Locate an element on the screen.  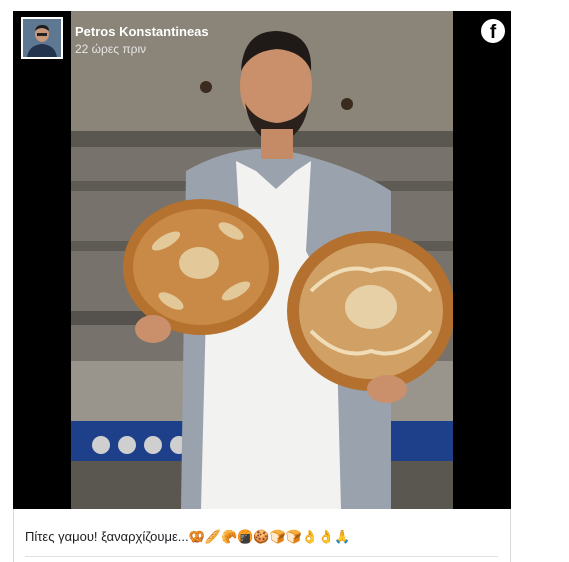
facebook-icon: f is located at coordinates (493, 31).